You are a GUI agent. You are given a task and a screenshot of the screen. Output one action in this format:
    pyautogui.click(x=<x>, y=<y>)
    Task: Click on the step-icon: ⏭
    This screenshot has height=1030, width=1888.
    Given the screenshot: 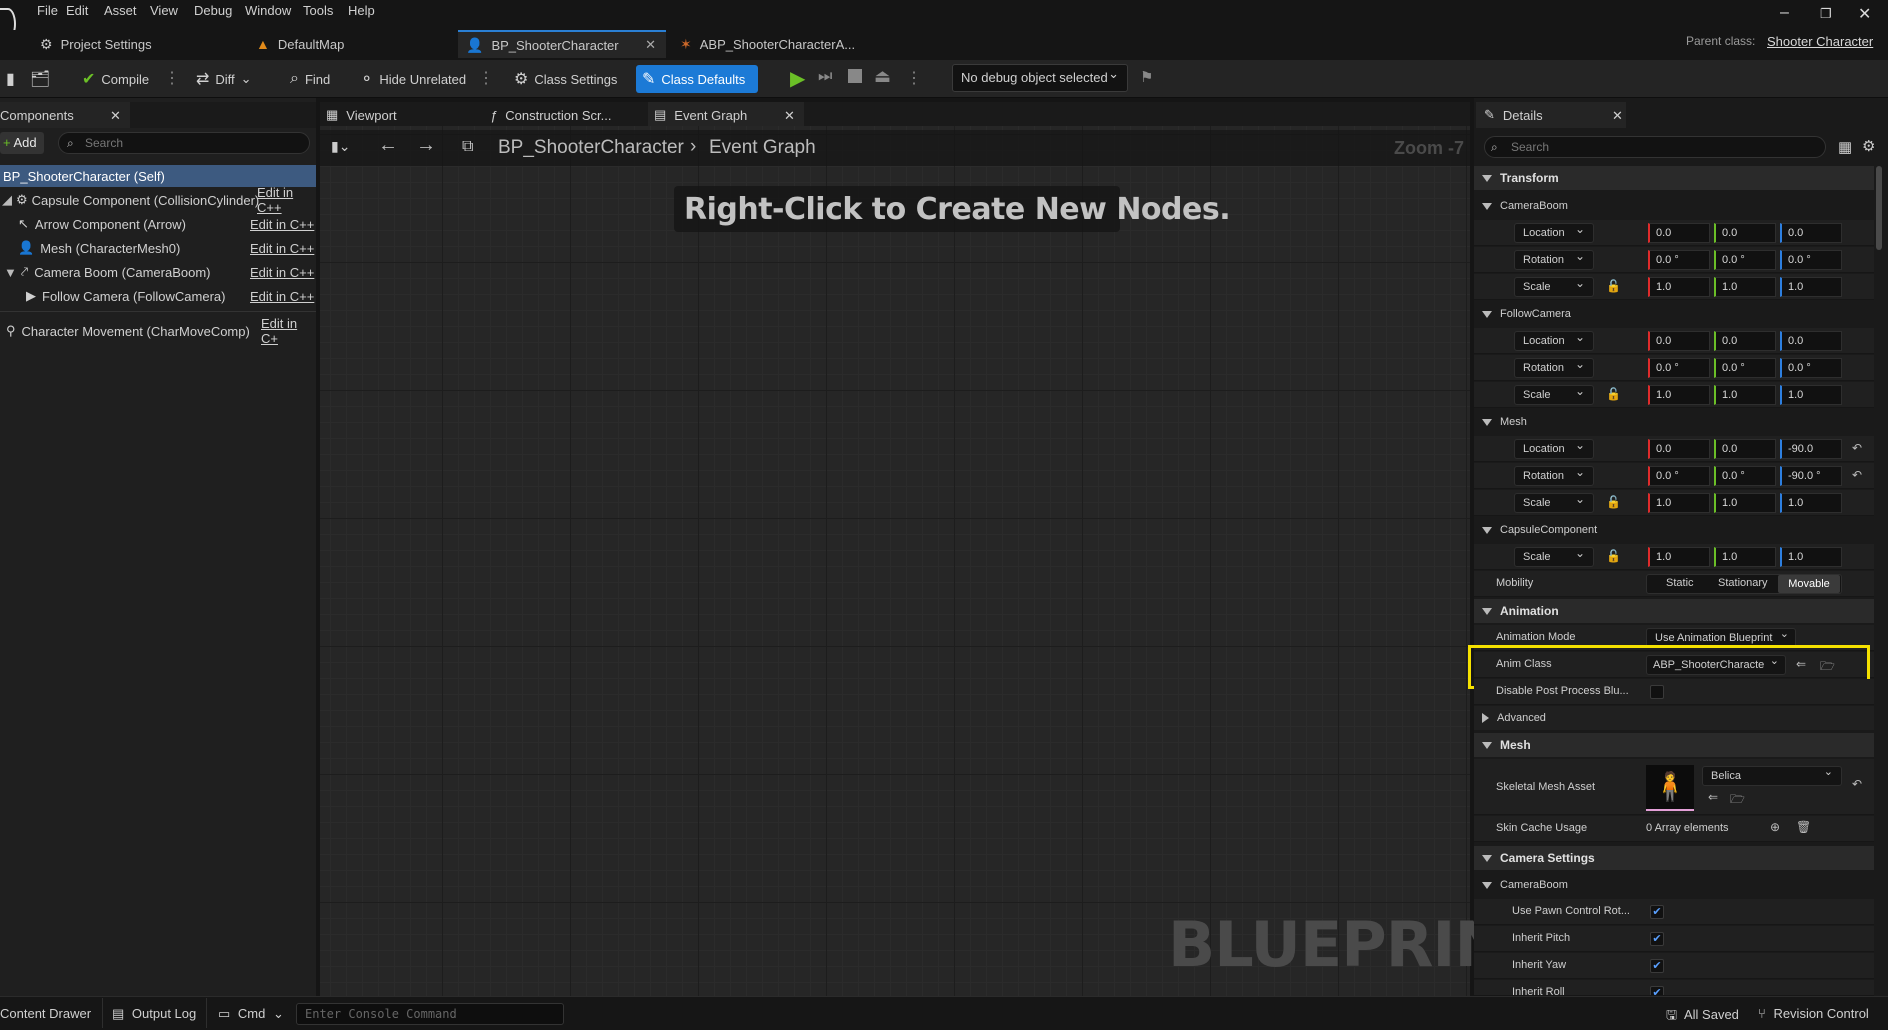 What is the action you would take?
    pyautogui.click(x=825, y=77)
    